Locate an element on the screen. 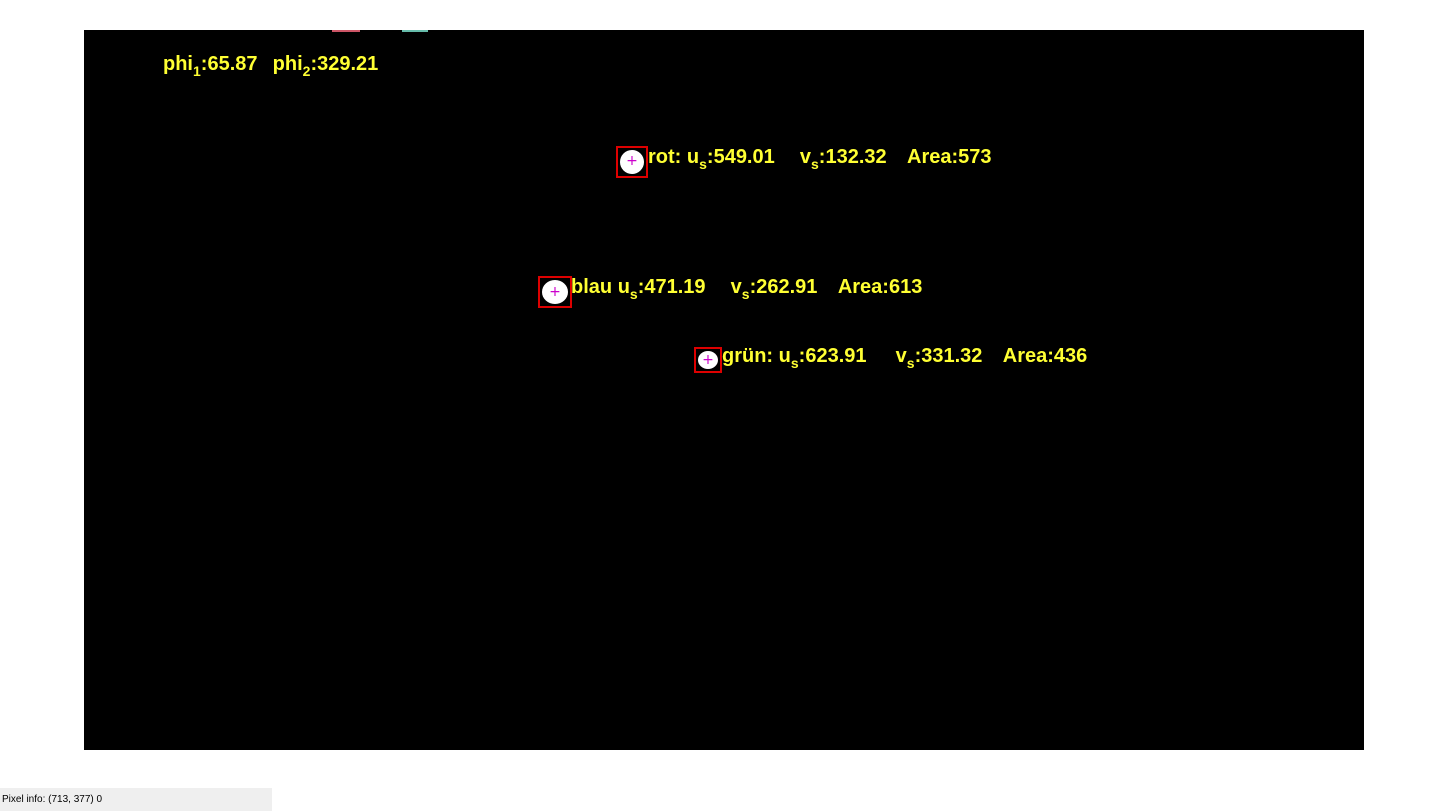 Image resolution: width=1450 pixels, height=811 pixels. centroid-marker-rot: + is located at coordinates (632, 161).